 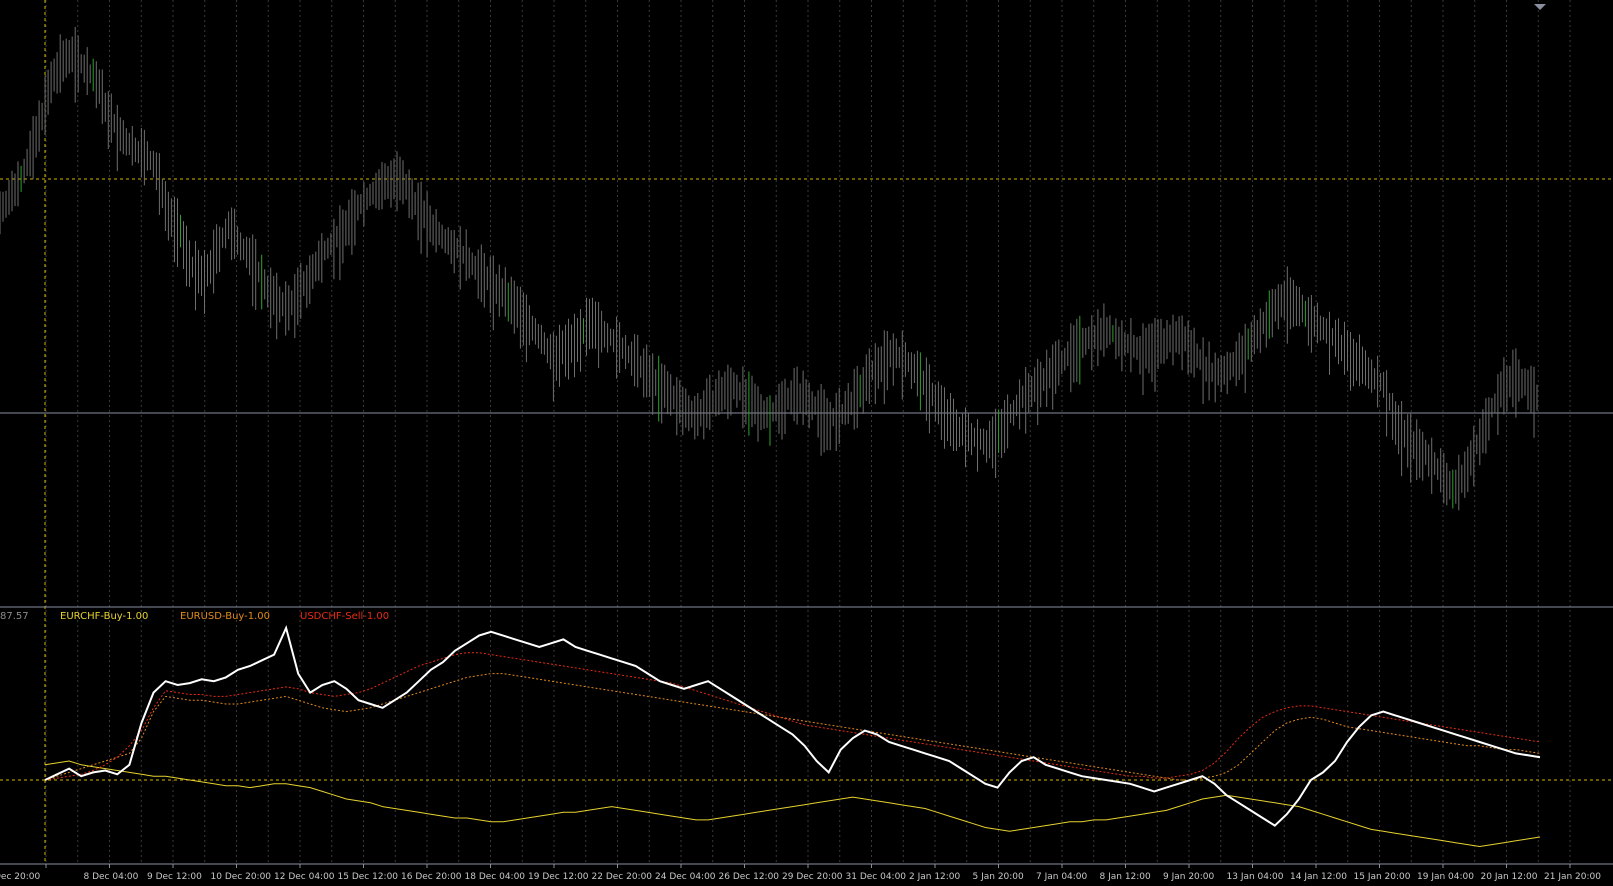 I want to click on x-tick-label: 2 Jan 12:00, so click(x=935, y=877).